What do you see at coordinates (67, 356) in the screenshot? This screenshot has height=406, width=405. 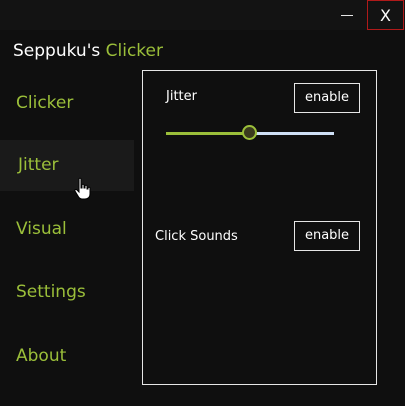 I see `nav-item-about: About` at bounding box center [67, 356].